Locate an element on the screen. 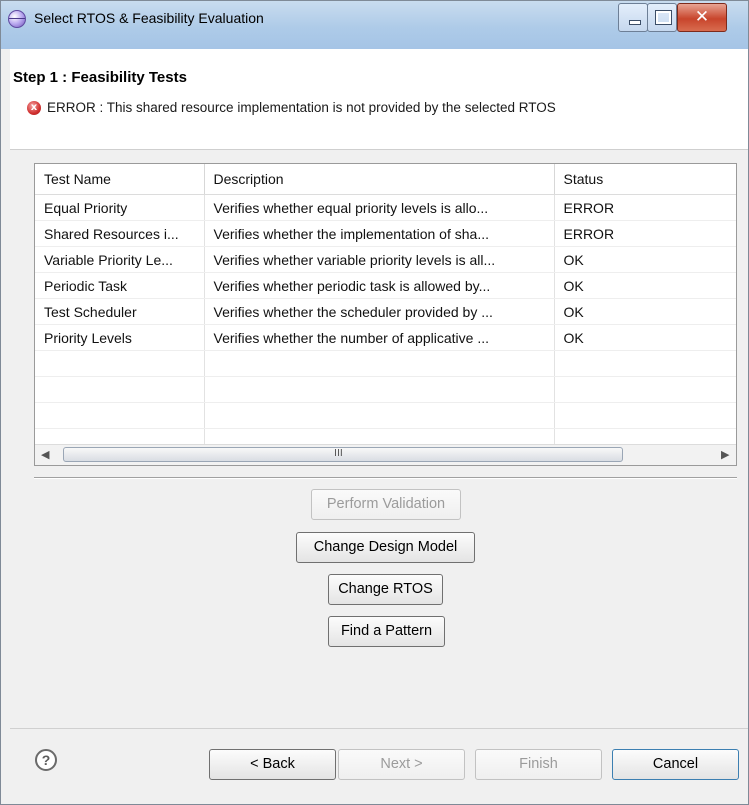 This screenshot has height=805, width=749. table-header-row: Test Name Description Status is located at coordinates (385, 179).